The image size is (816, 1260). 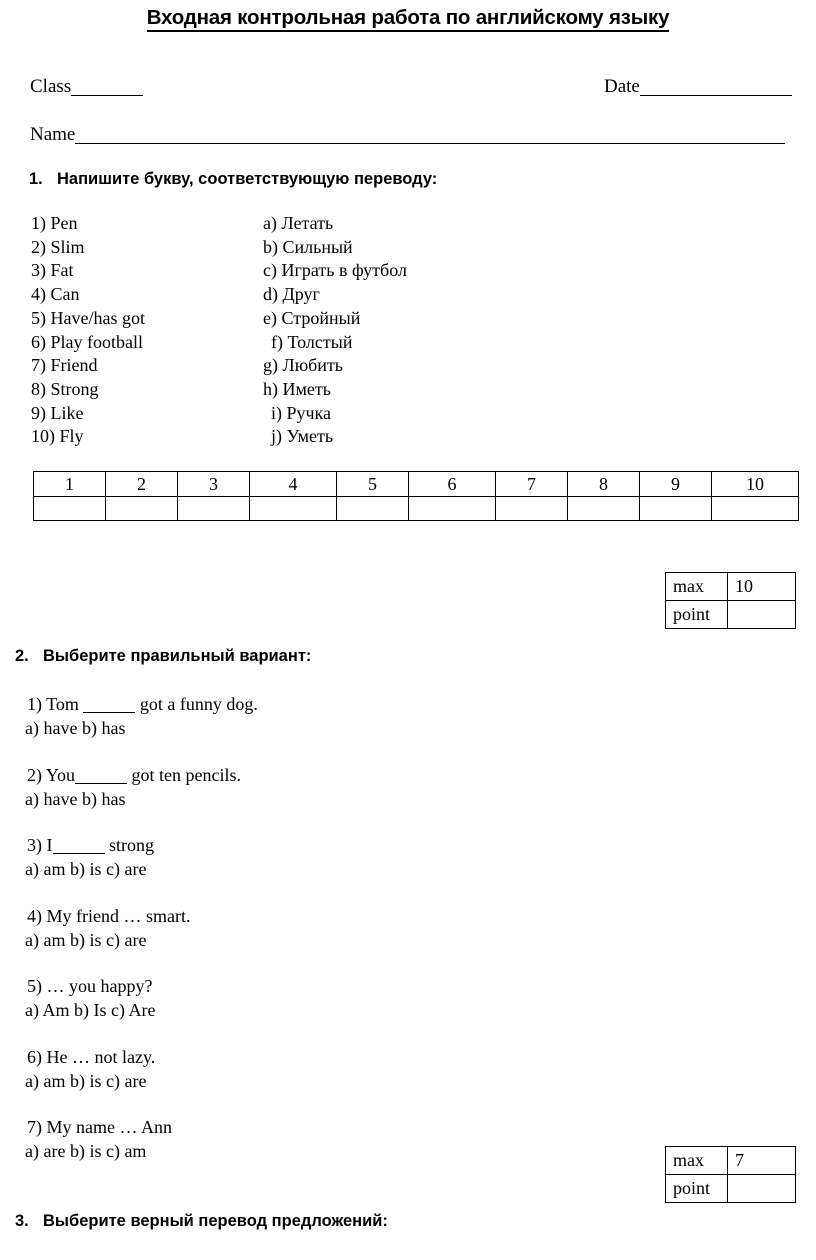 What do you see at coordinates (109, 915) in the screenshot?
I see `question-text: 4) My friend … smart.` at bounding box center [109, 915].